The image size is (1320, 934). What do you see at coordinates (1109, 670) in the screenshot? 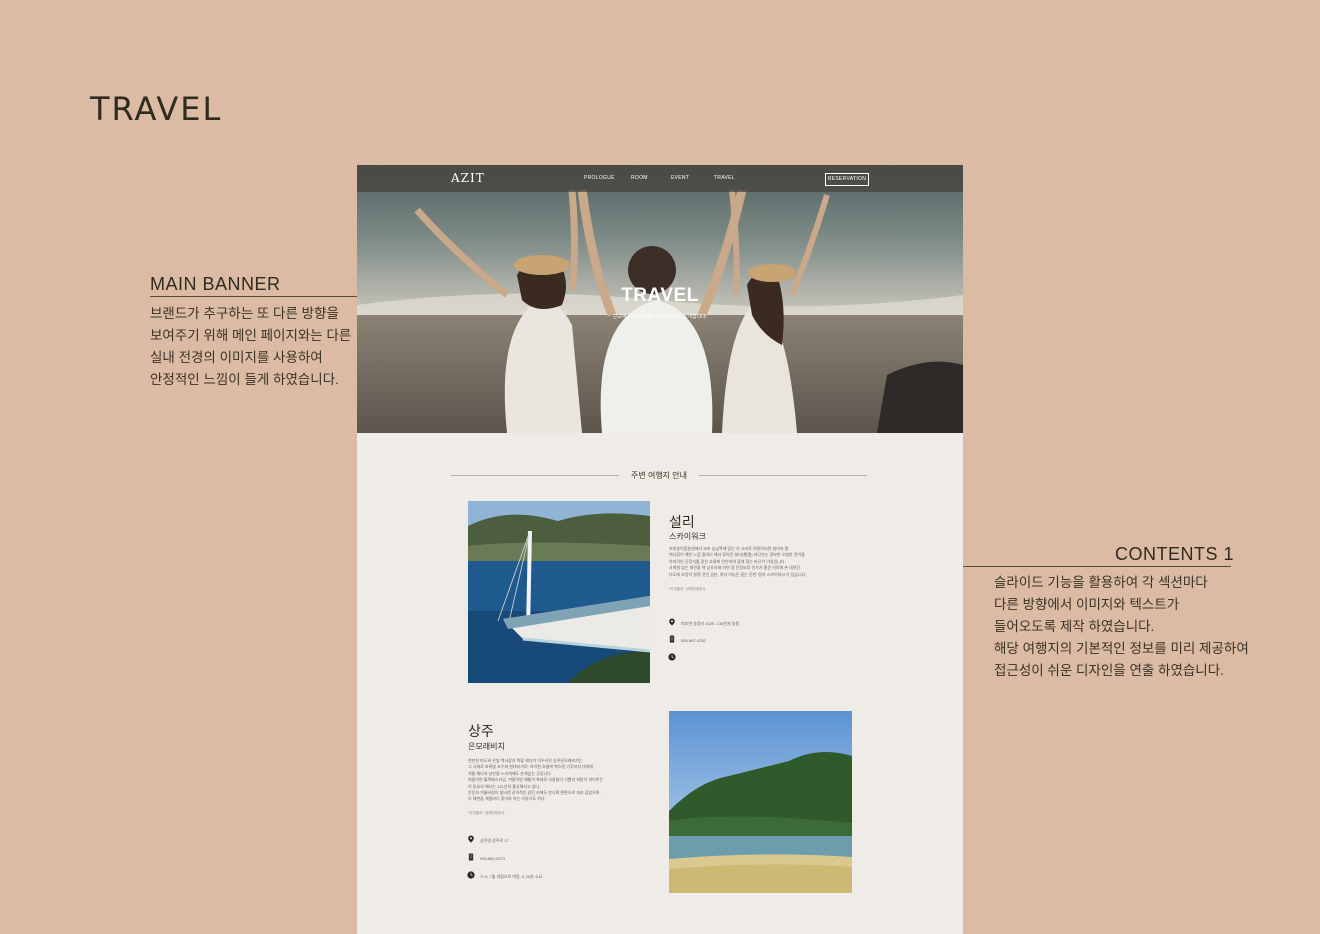
I see `contents-line: 접근성이 쉬운 디자인을 연출 하였습니다.` at bounding box center [1109, 670].